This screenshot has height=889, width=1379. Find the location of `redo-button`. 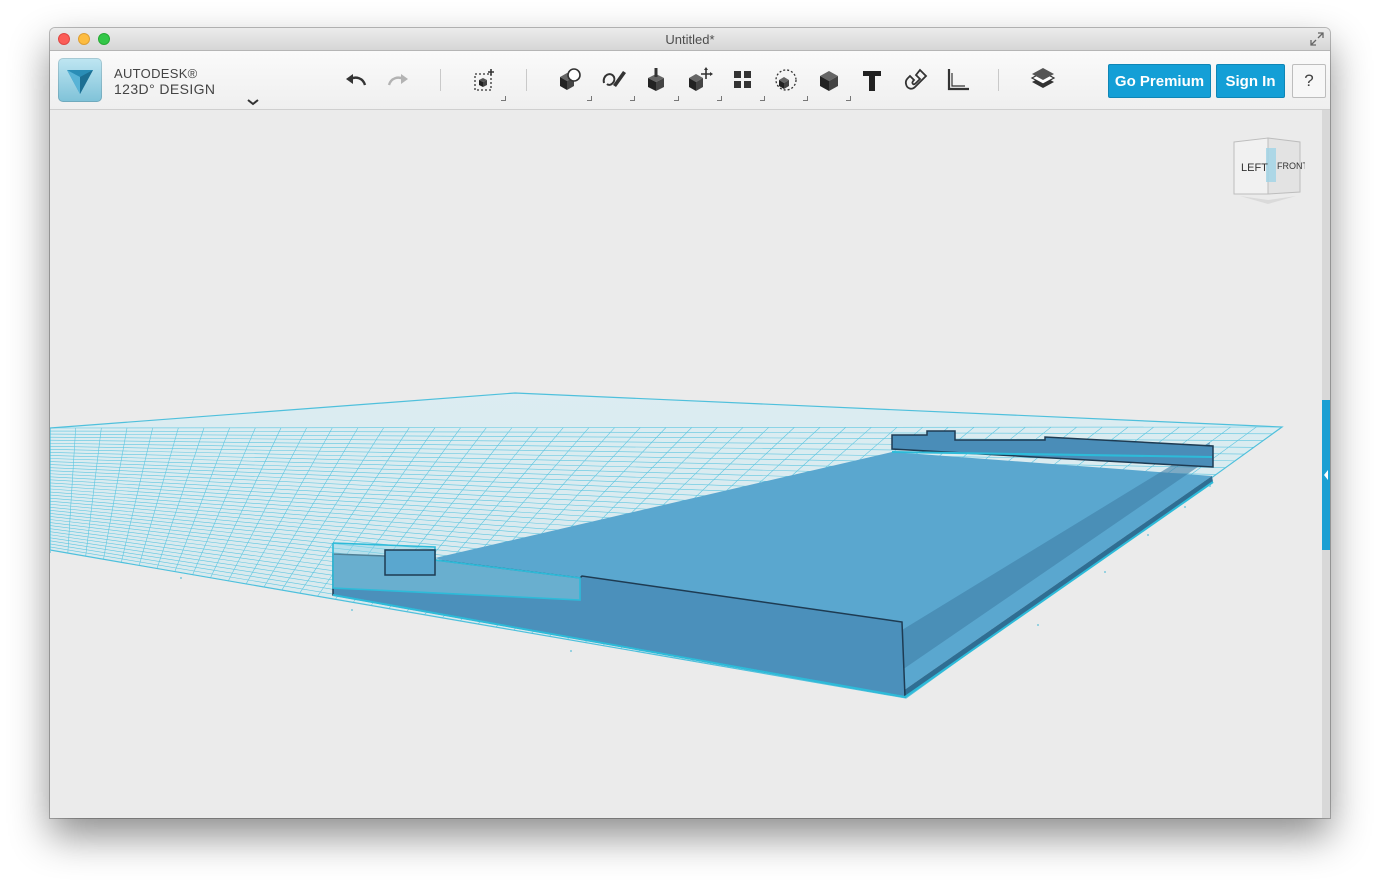

redo-button is located at coordinates (398, 80).